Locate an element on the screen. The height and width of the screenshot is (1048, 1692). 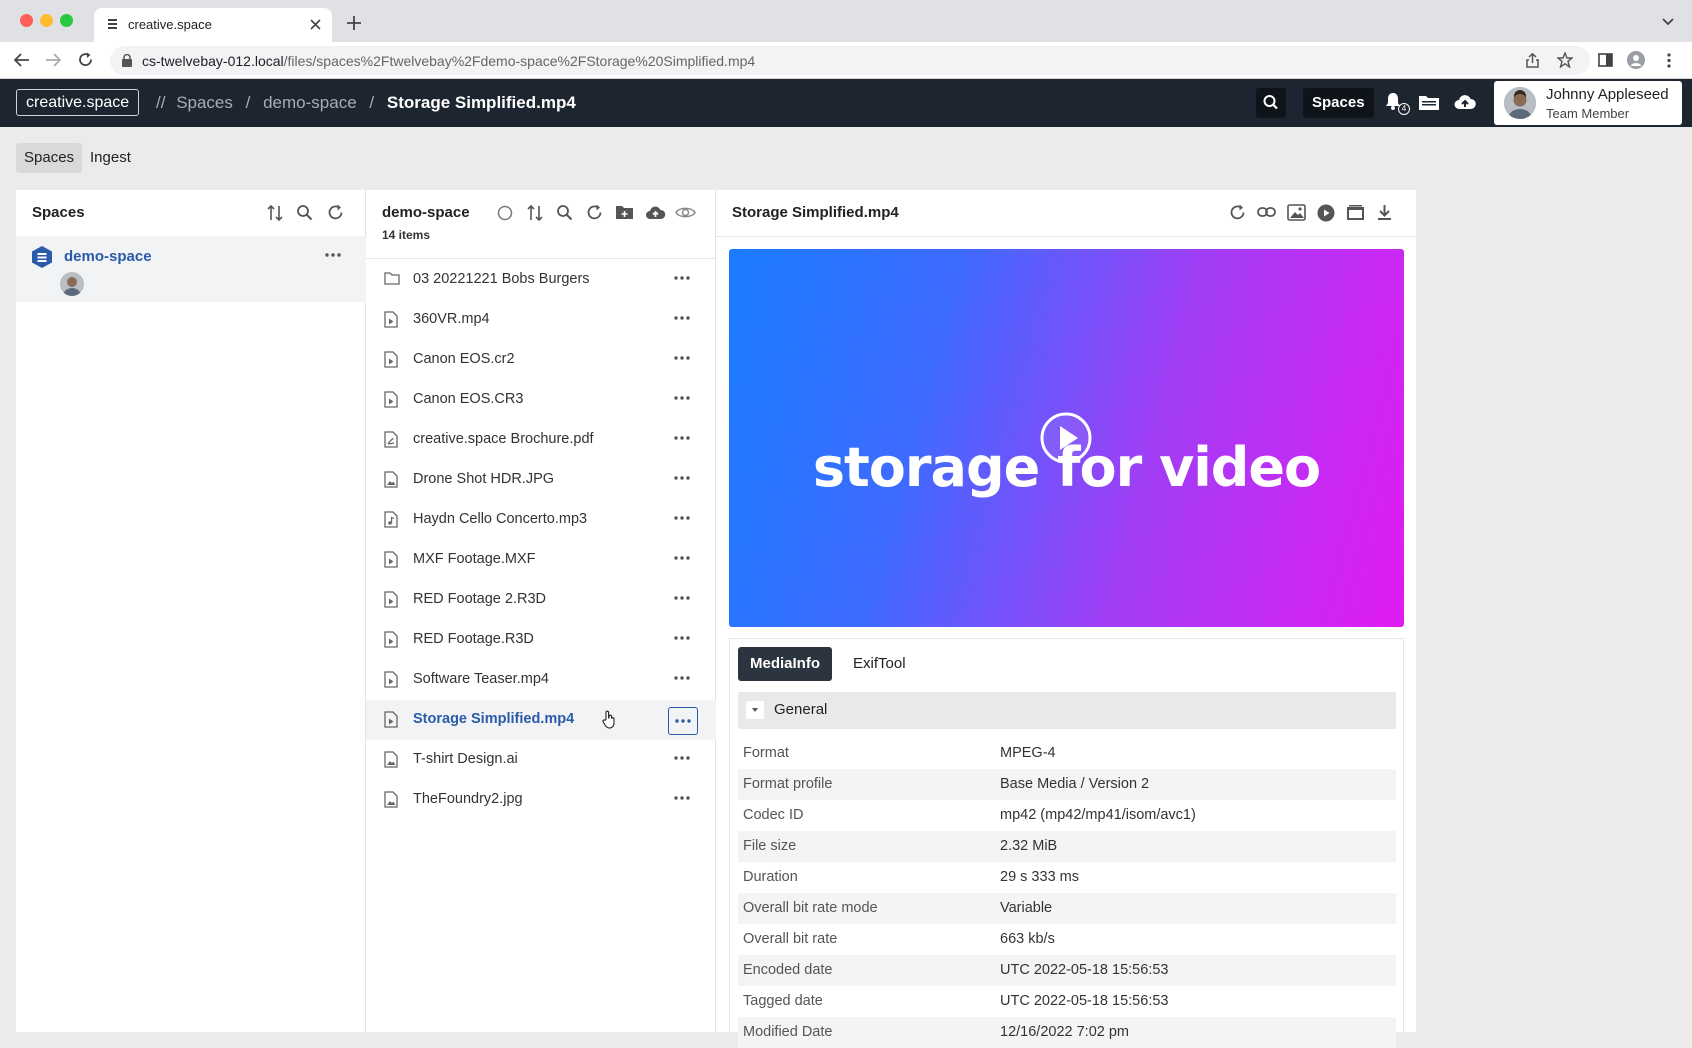
file-more-options-button is located at coordinates (683, 721).